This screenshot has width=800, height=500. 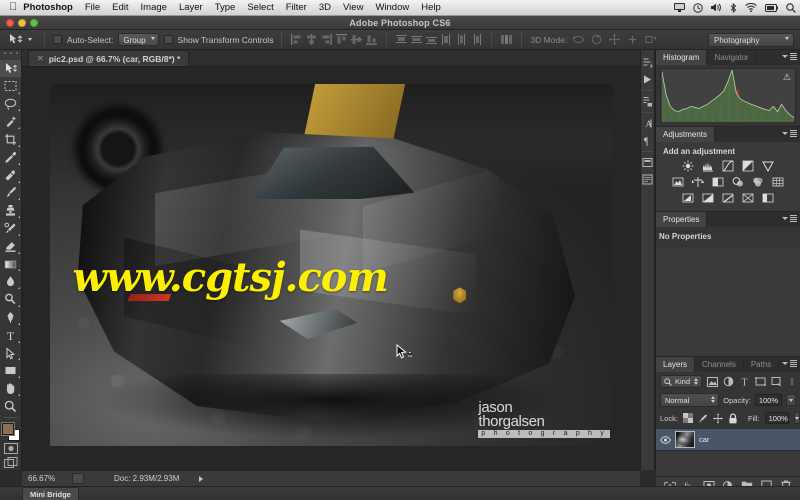 I want to click on screen-mode-icon, so click(x=11, y=463).